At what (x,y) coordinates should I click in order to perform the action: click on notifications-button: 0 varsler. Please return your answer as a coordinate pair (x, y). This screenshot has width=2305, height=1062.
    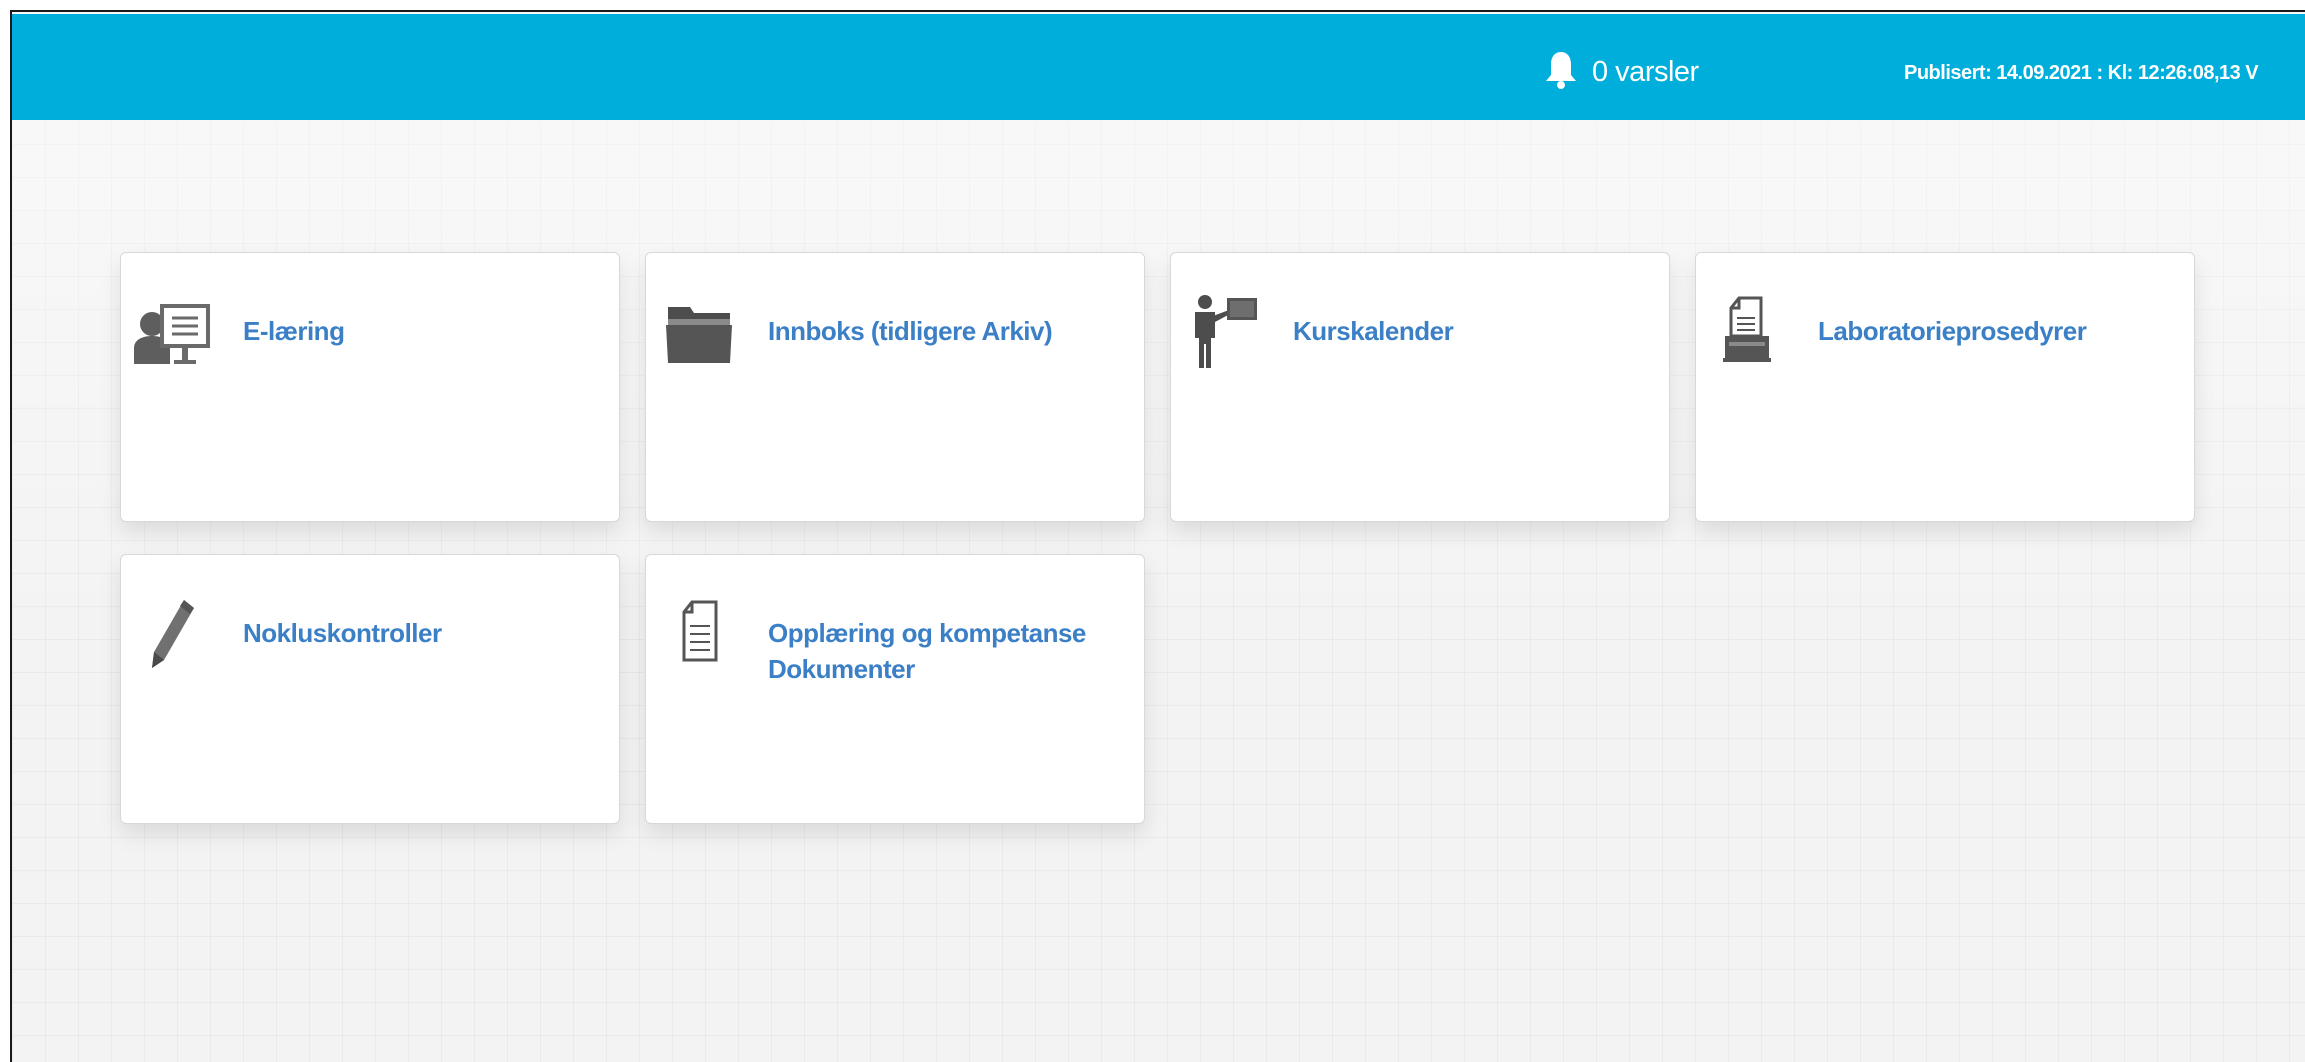
    Looking at the image, I should click on (1621, 72).